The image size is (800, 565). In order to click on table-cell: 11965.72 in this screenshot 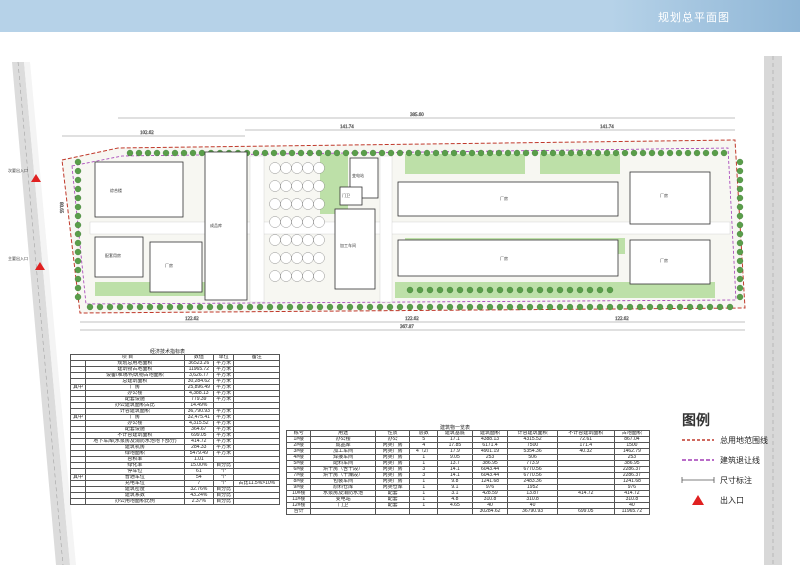, I will do `click(632, 511)`.